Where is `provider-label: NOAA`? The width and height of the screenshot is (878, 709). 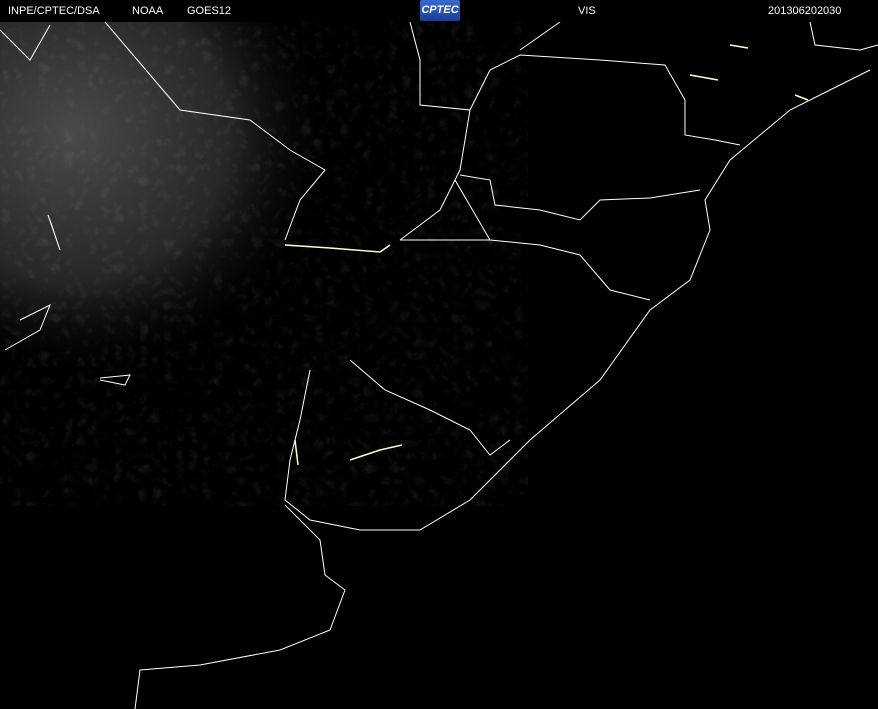 provider-label: NOAA is located at coordinates (148, 11).